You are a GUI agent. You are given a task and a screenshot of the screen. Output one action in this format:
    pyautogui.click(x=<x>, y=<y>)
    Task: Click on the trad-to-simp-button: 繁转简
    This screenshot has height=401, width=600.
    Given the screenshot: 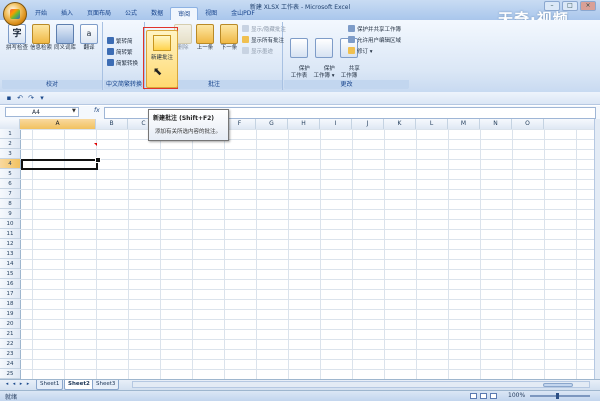 What is the action you would take?
    pyautogui.click(x=120, y=40)
    